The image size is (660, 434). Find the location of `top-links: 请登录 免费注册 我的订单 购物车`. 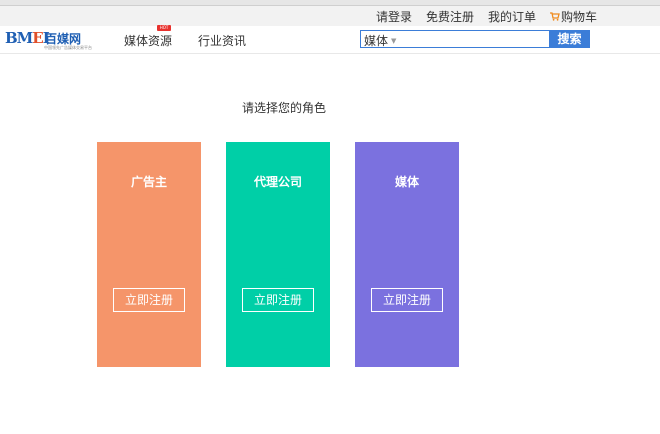

top-links: 请登录 免费注册 我的订单 购物车 is located at coordinates (486, 16).